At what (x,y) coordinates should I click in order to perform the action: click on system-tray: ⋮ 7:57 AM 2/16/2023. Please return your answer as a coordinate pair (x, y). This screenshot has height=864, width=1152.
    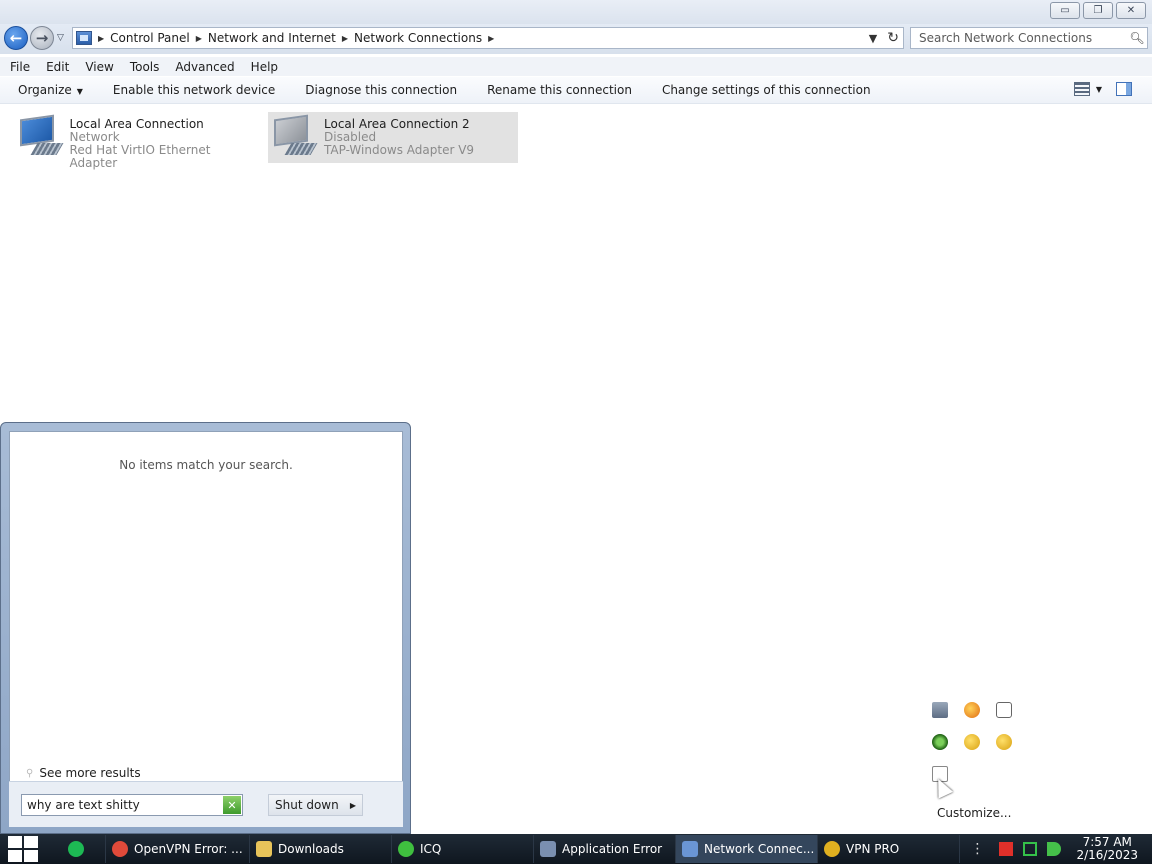
    Looking at the image, I should click on (1061, 849).